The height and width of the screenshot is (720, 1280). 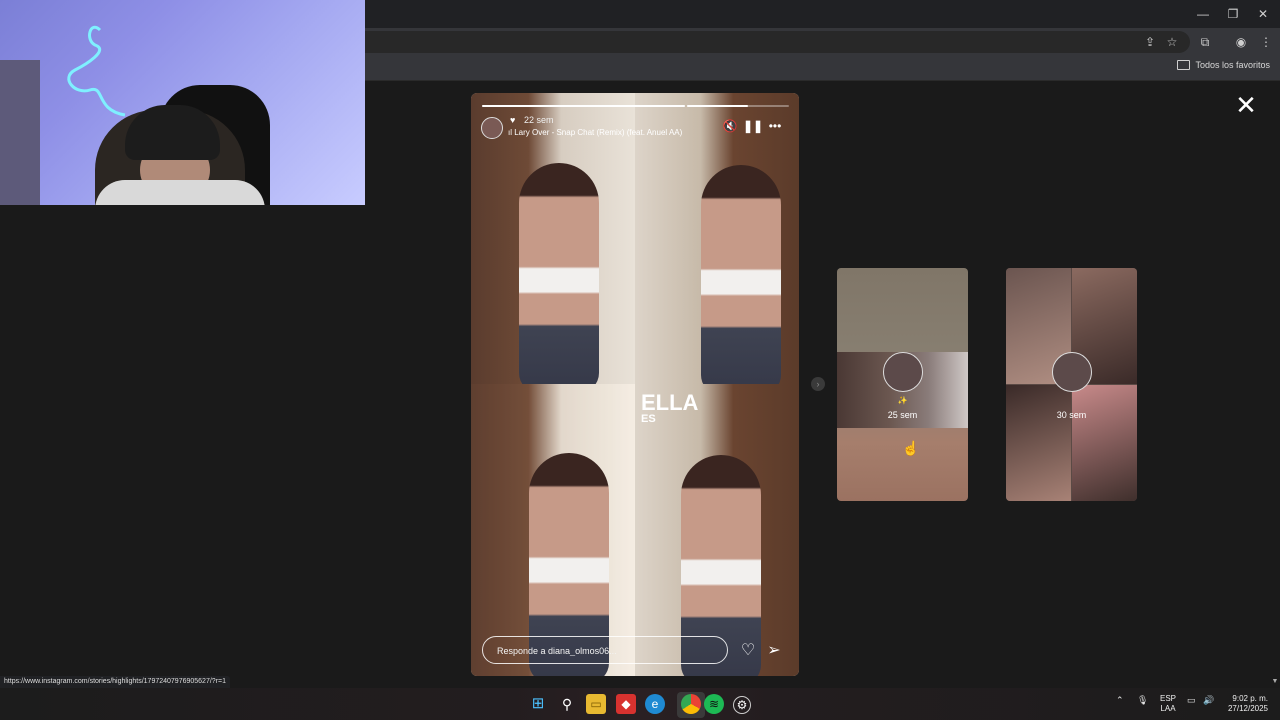 I want to click on spotify-icon: ≋, so click(x=714, y=704).